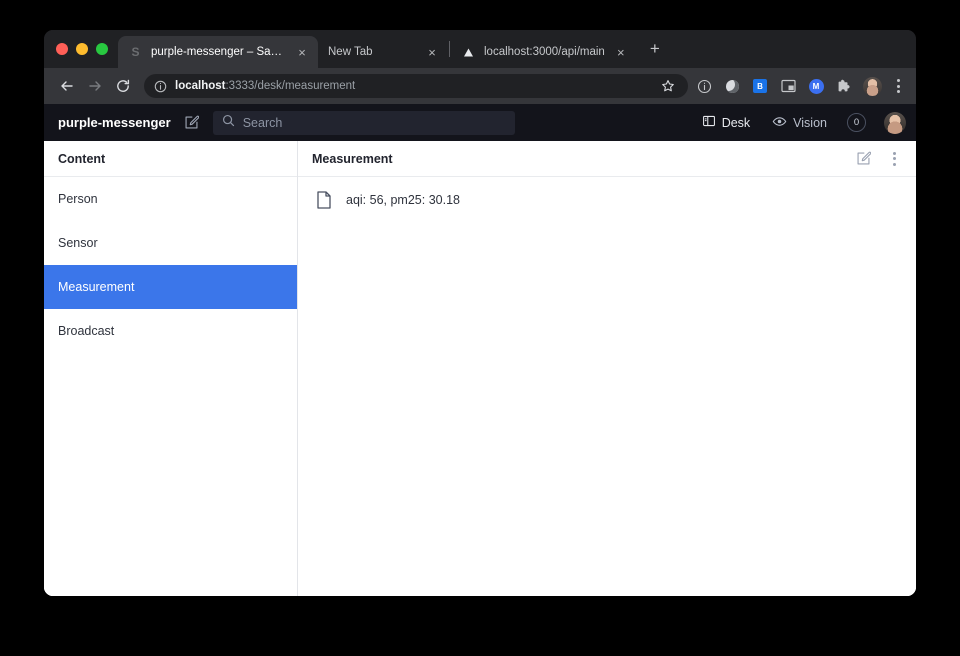  I want to click on compose-icon, so click(192, 123).